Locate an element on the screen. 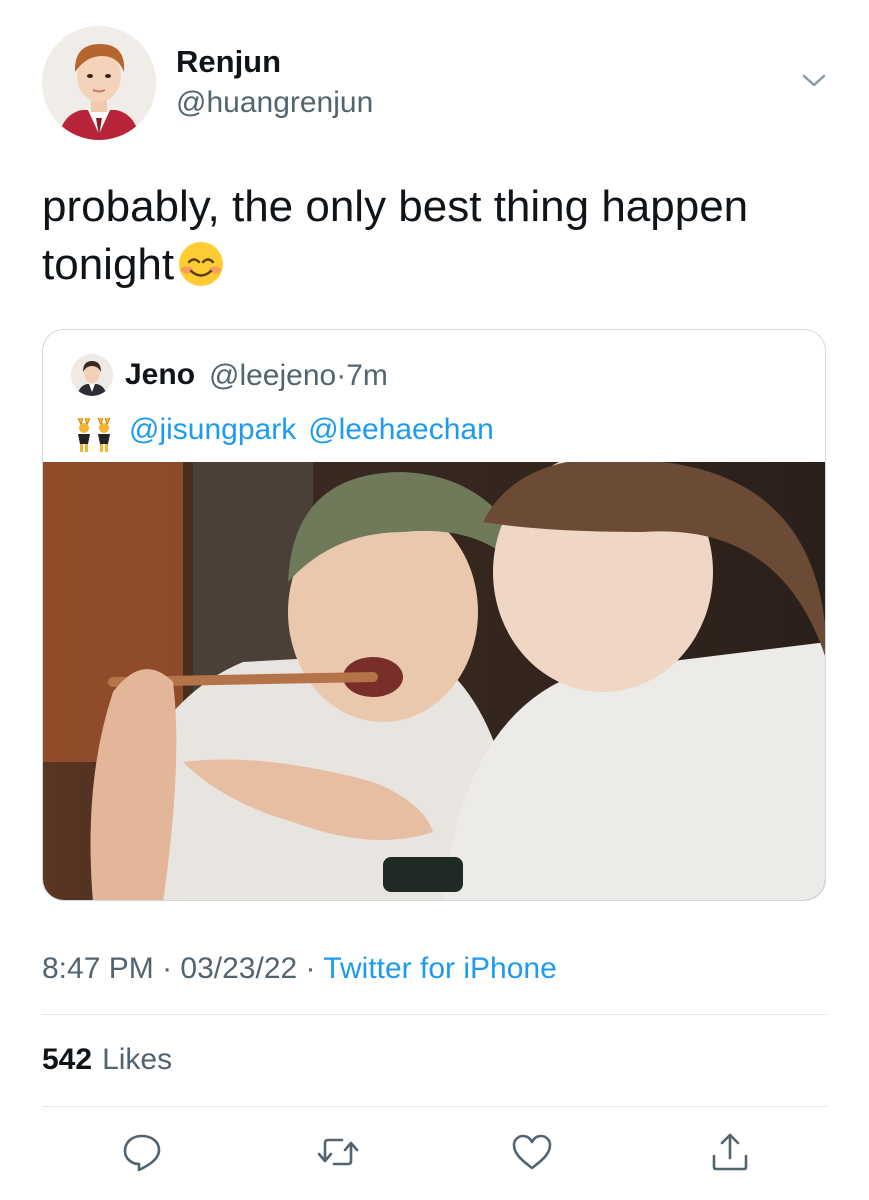  quoted-mentions: @jisungpark @leehaechan is located at coordinates (317, 430).